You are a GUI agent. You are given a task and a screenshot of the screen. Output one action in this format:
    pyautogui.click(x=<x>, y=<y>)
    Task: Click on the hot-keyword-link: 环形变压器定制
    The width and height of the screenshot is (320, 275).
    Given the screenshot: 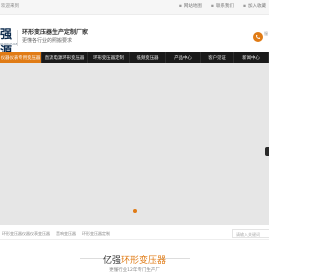 What is the action you would take?
    pyautogui.click(x=96, y=234)
    